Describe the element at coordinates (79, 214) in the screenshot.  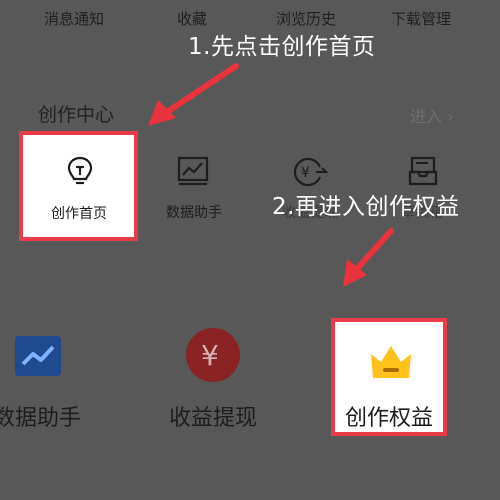
I see `tool-label: 创作首页` at that location.